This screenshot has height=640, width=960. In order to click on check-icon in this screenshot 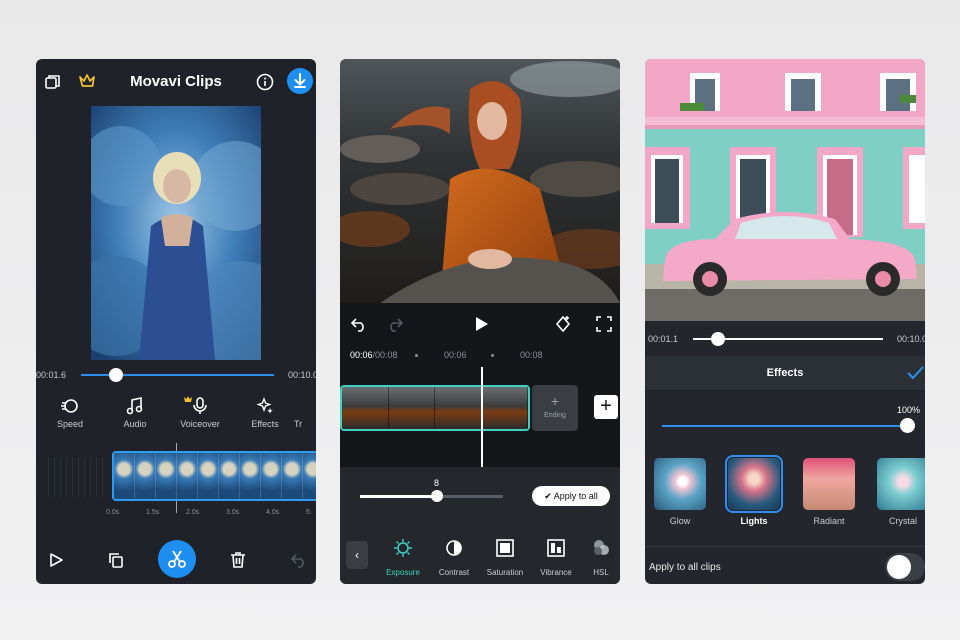, I will do `click(915, 373)`.